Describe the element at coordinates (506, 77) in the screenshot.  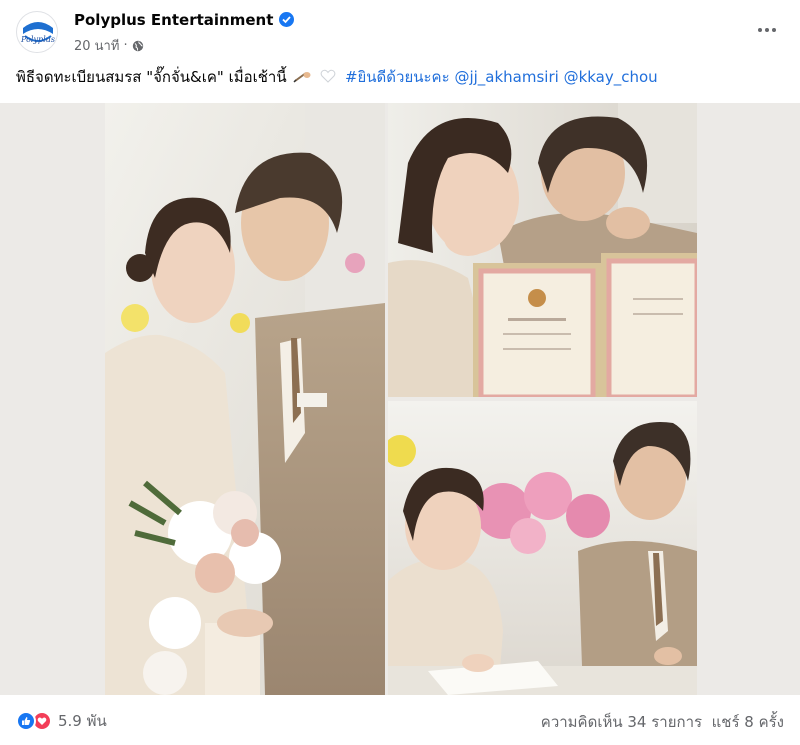
I see `mention-link-jj: @jj_akhamsiri` at that location.